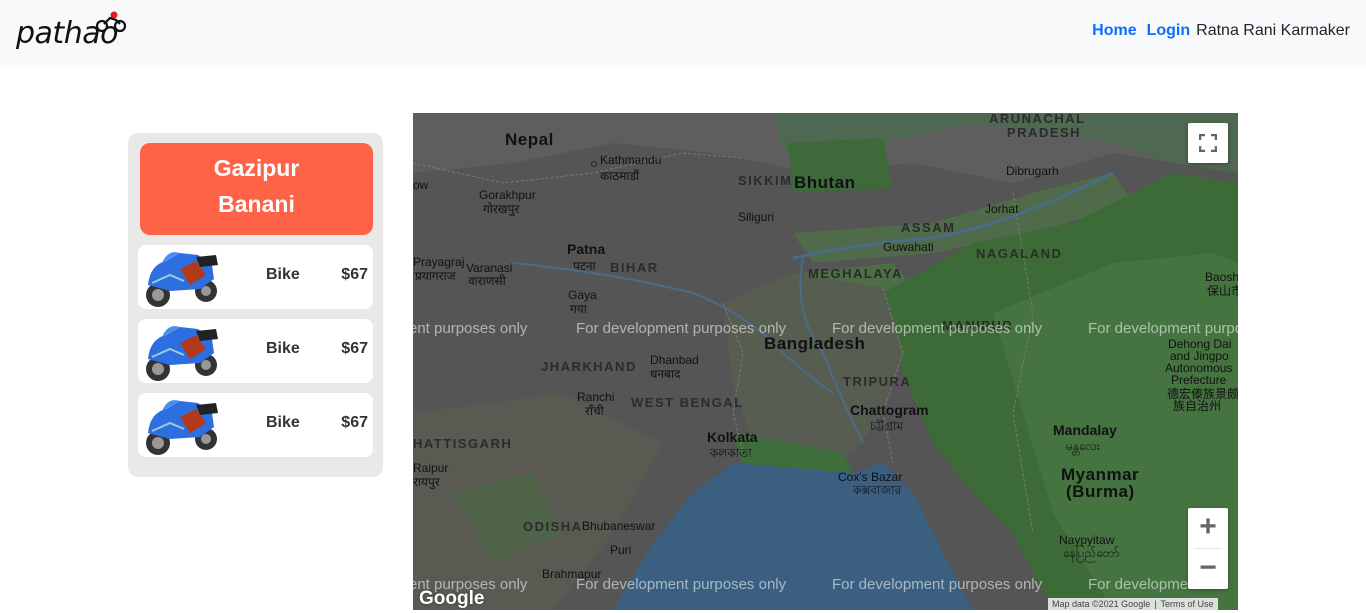  I want to click on map-label-jharkhand: JHARKHAND, so click(589, 366).